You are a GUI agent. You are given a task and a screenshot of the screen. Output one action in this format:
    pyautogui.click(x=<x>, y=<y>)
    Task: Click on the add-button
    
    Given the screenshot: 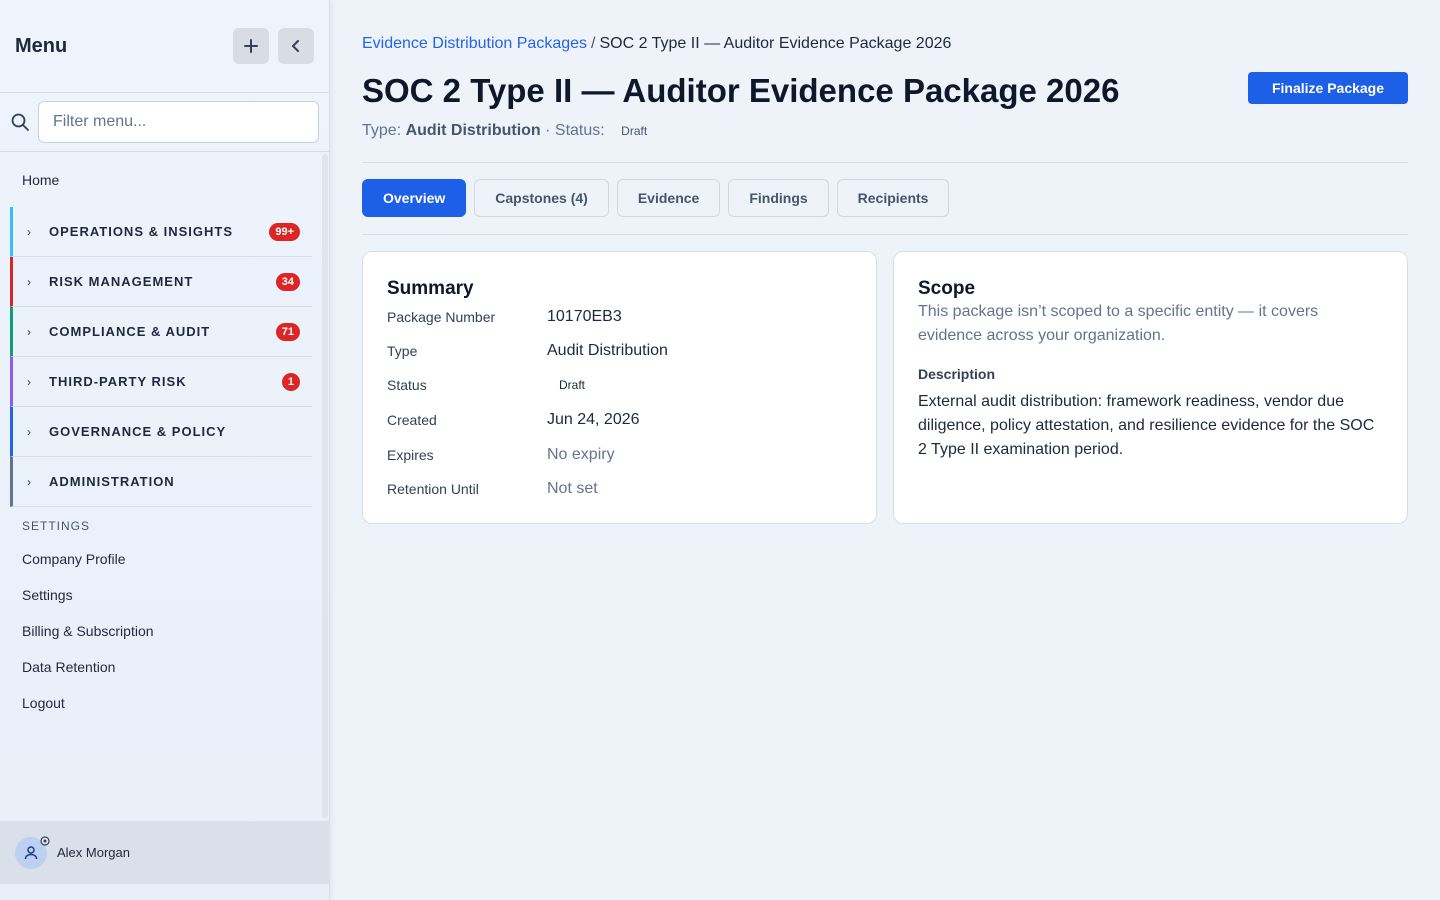 What is the action you would take?
    pyautogui.click(x=251, y=46)
    